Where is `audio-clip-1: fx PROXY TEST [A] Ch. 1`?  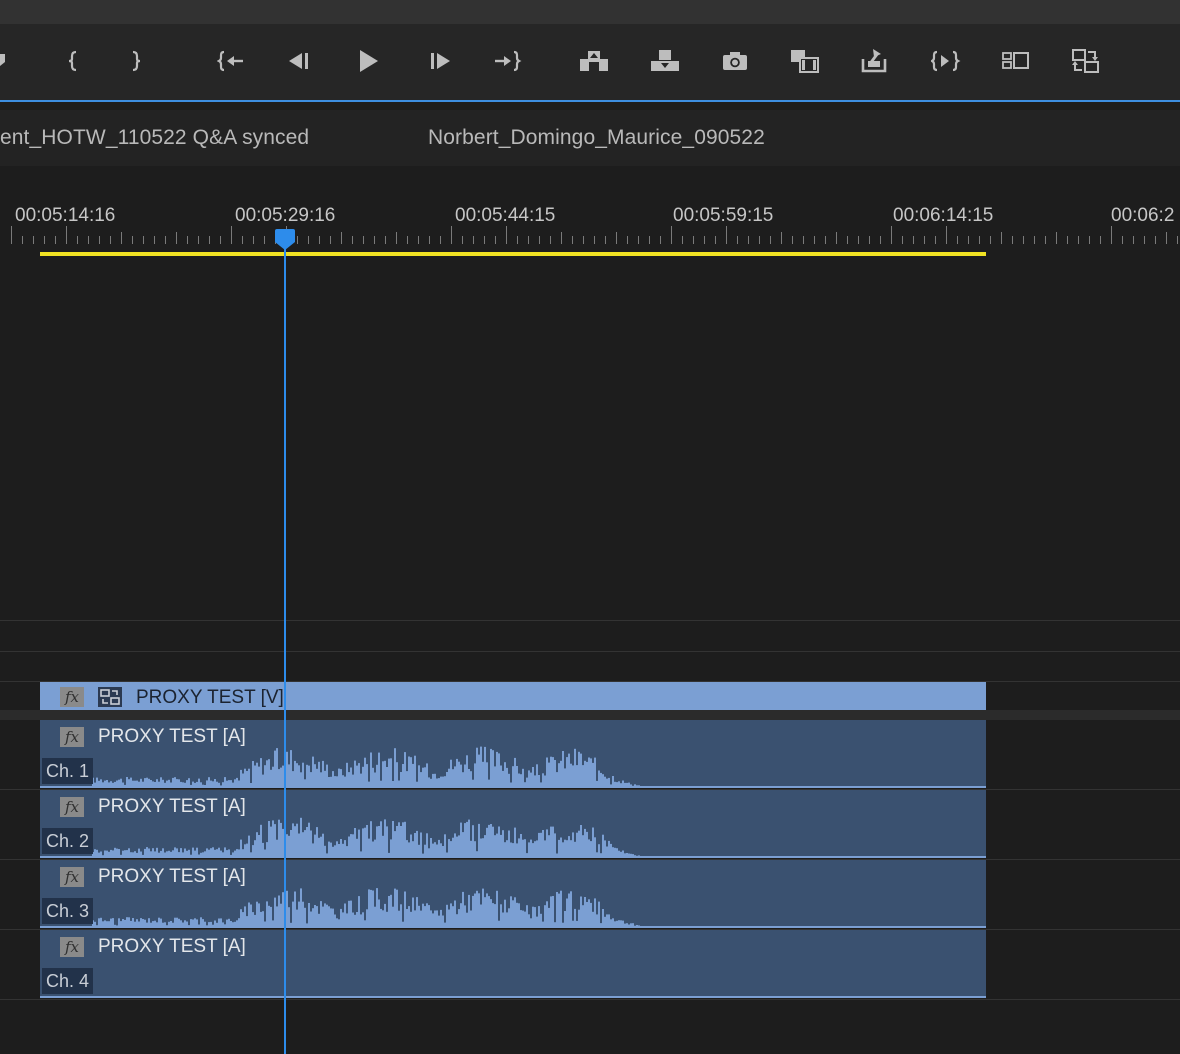 audio-clip-1: fx PROXY TEST [A] Ch. 1 is located at coordinates (513, 754).